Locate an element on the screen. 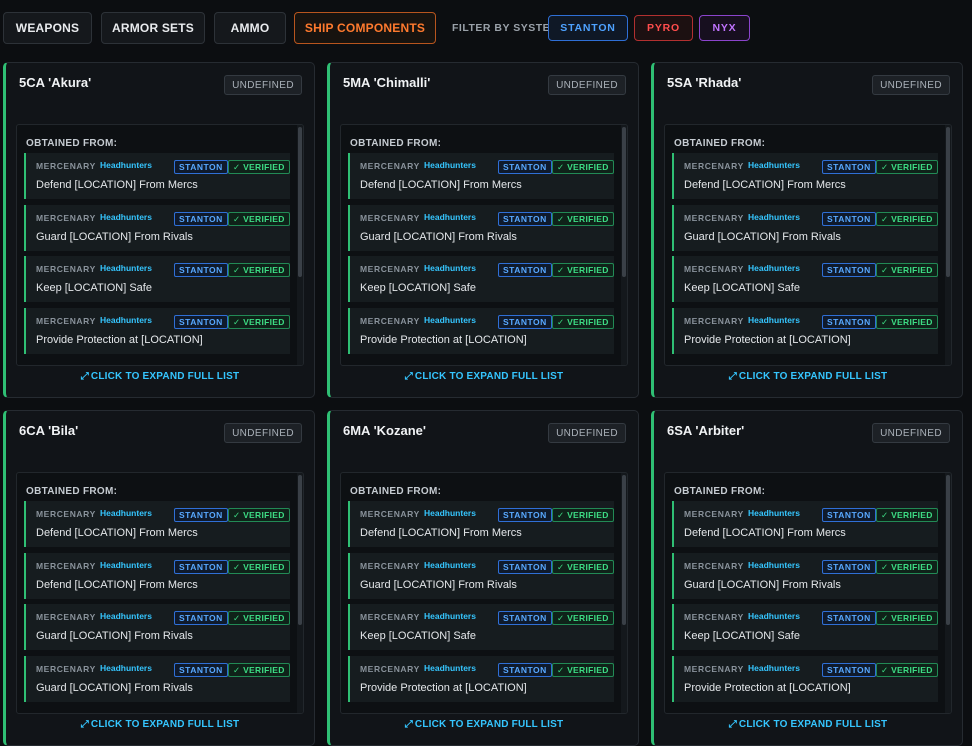  filter-stanton-button: STANTON is located at coordinates (588, 28).